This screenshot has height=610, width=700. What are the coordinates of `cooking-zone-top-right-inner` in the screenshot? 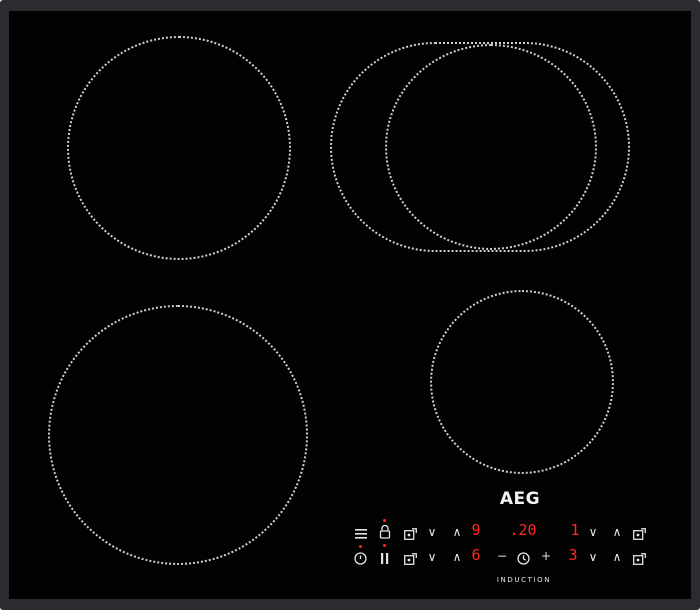 It's located at (491, 147).